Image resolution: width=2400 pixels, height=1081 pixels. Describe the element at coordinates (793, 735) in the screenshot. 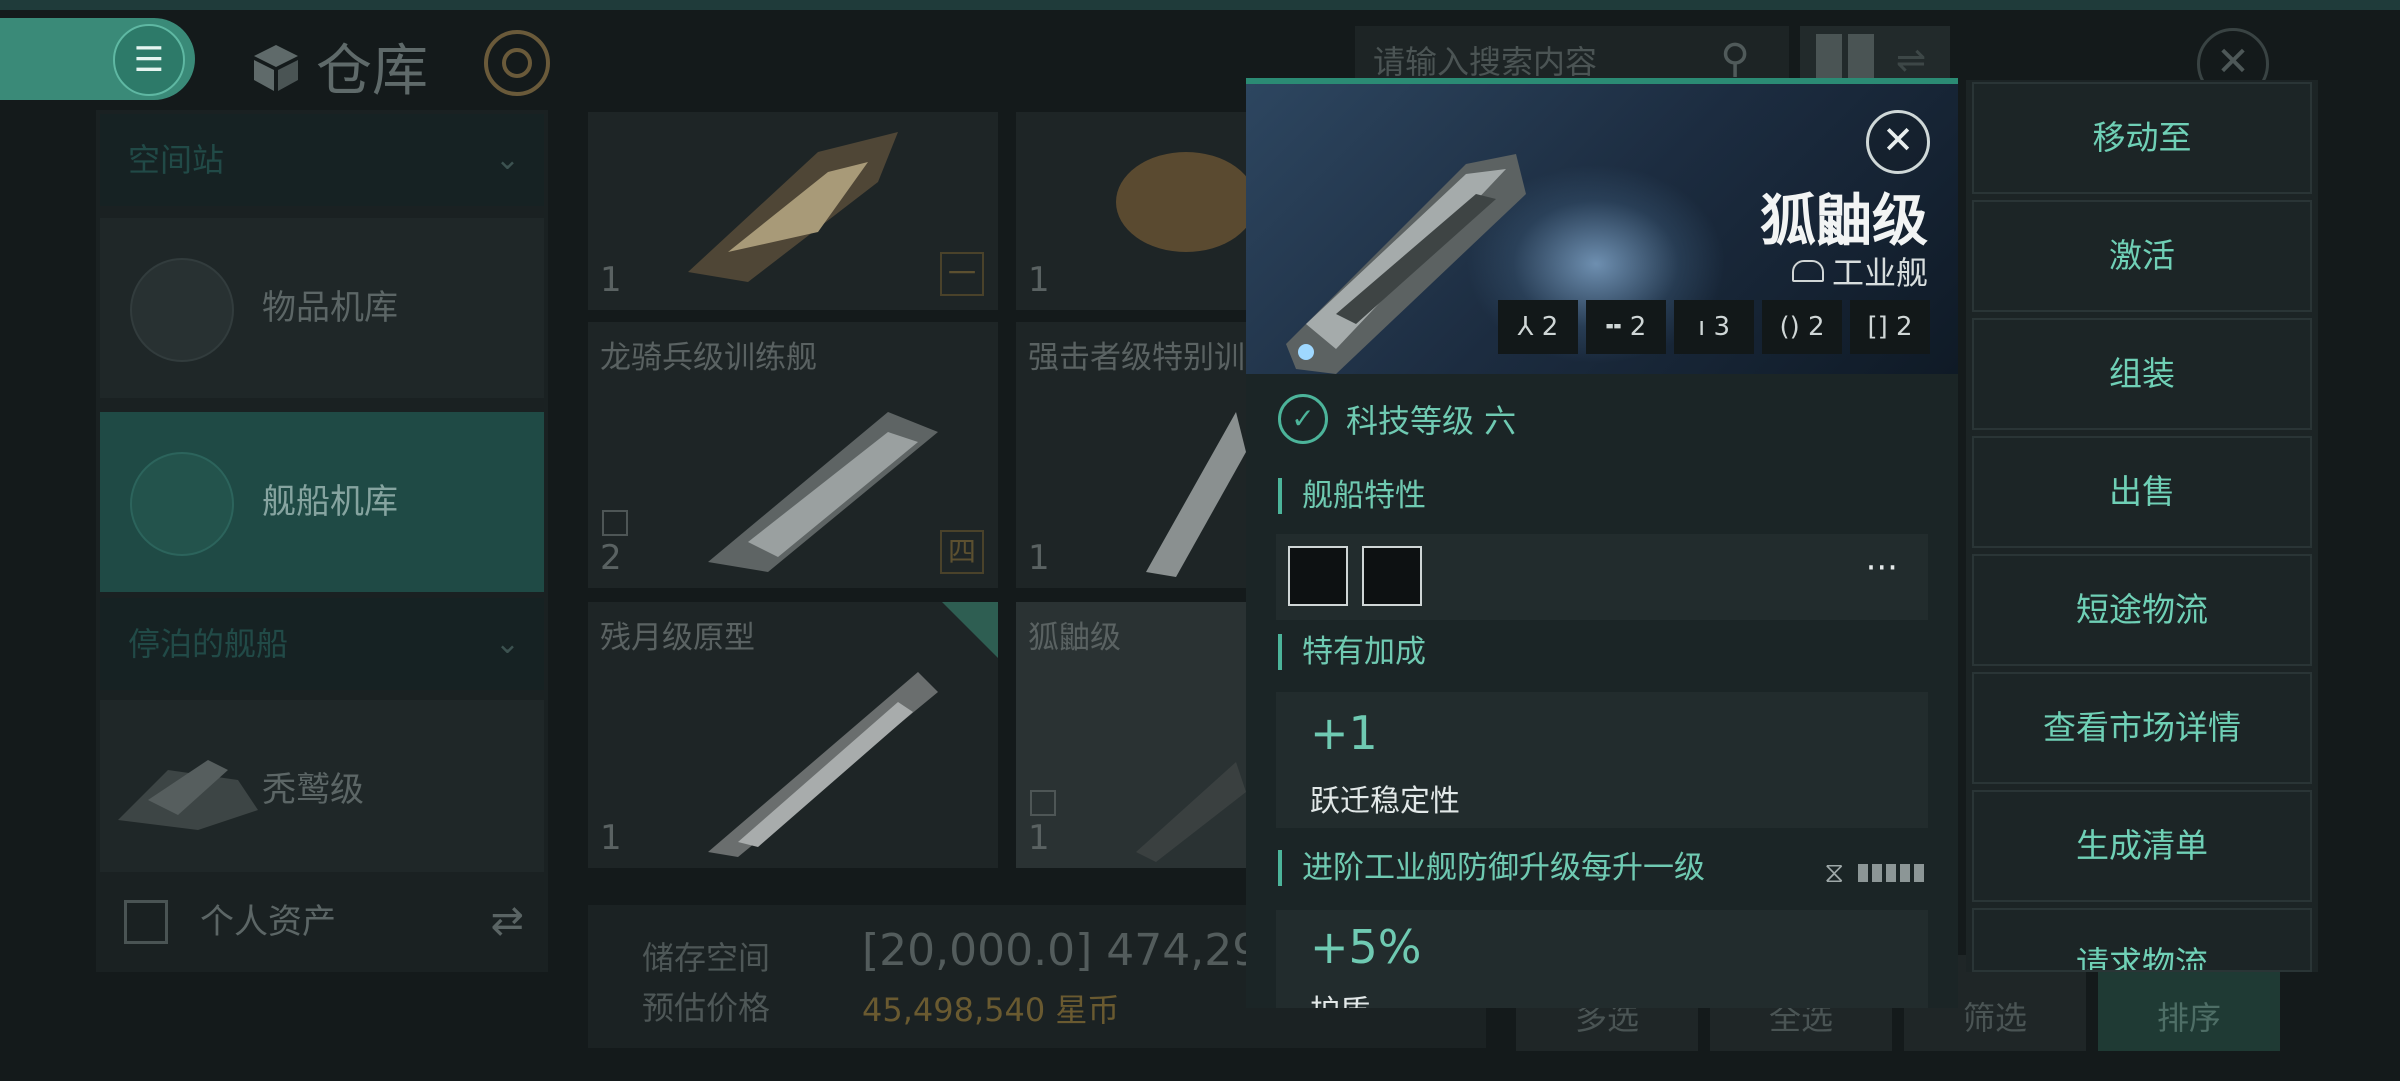

I see `ship-card: 残月级原型 1` at that location.